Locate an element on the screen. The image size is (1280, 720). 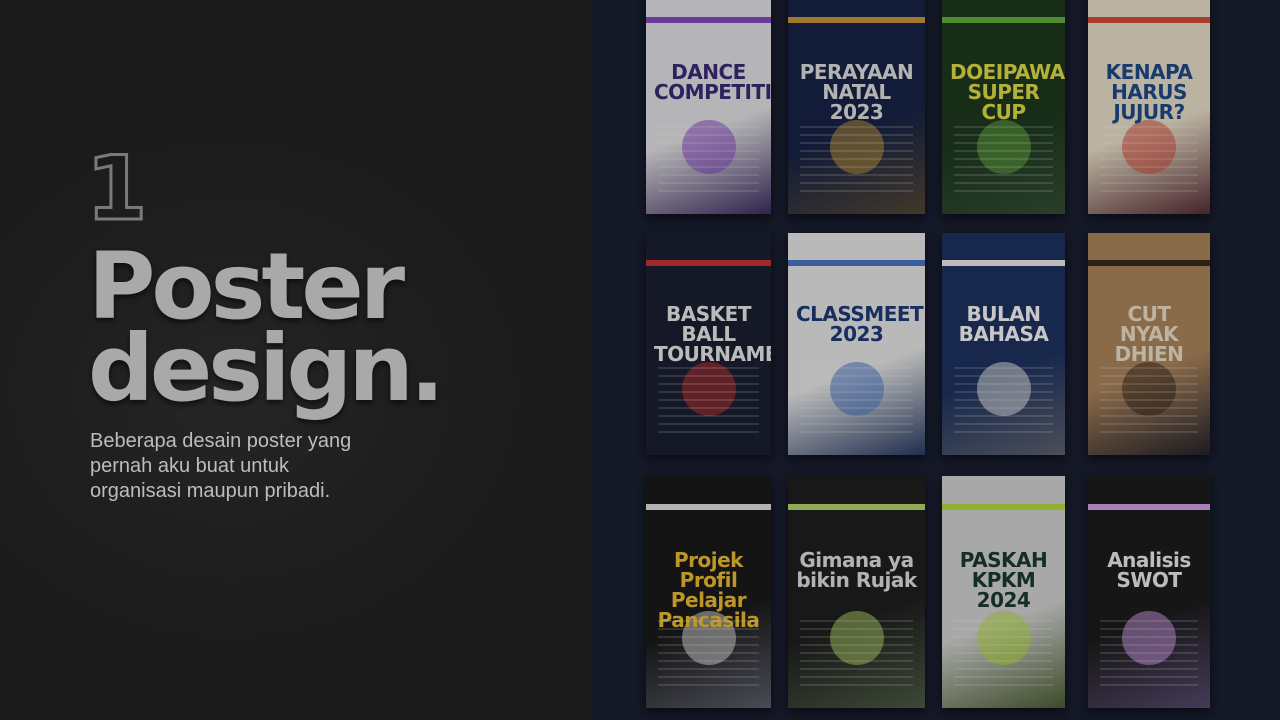
poster-bulan-bahasa: BULAN BAHASA is located at coordinates (1003, 344).